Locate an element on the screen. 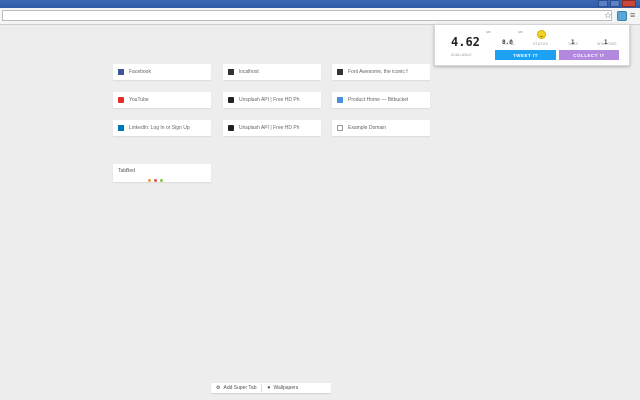 The image size is (640, 400). available-unit: GB is located at coordinates (488, 32).